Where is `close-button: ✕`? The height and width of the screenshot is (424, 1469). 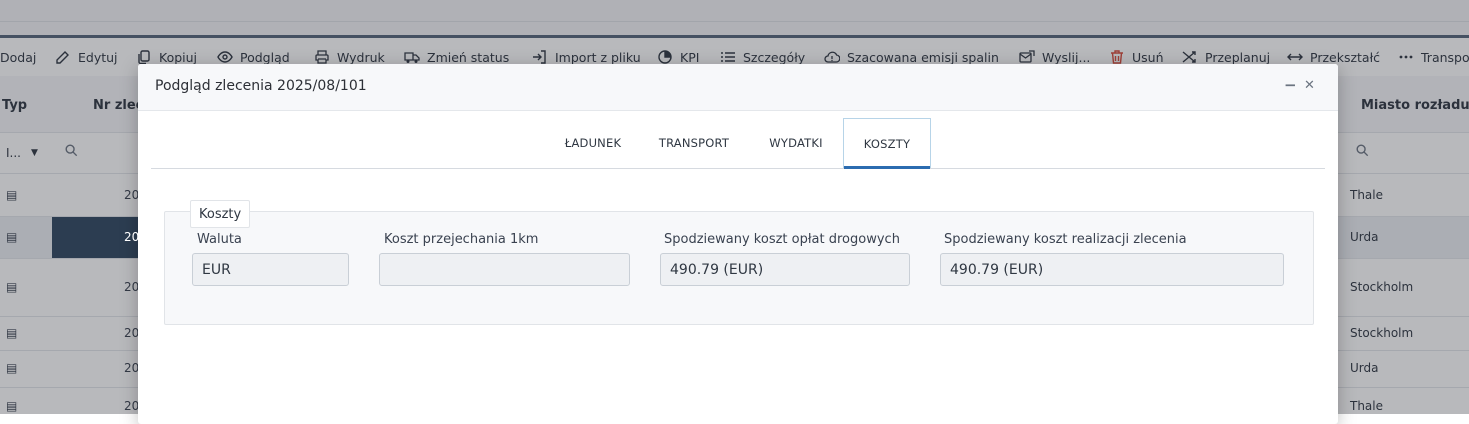
close-button: ✕ is located at coordinates (1309, 85).